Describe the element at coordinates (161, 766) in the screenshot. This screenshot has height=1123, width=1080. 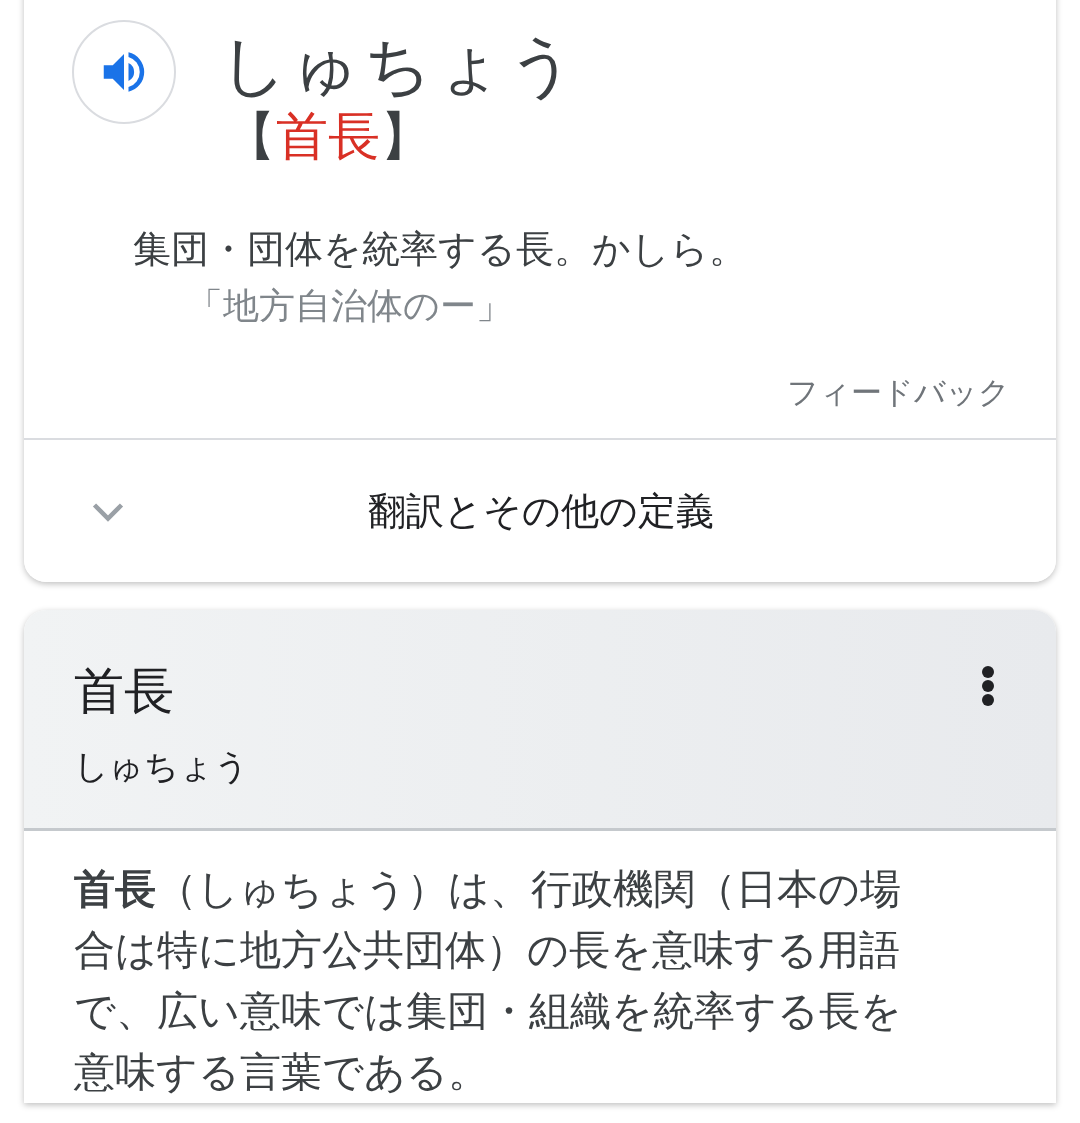
I see `card-subtitle: しゅちょう` at that location.